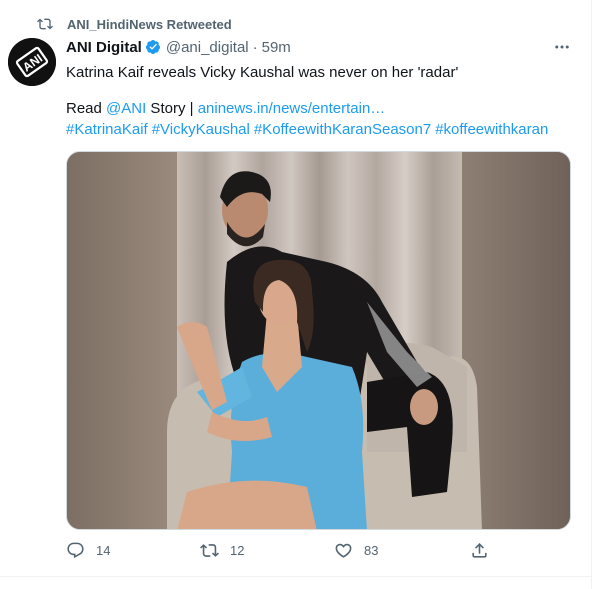 Image resolution: width=592 pixels, height=589 pixels. What do you see at coordinates (371, 550) in the screenshot?
I see `like-count: 83` at bounding box center [371, 550].